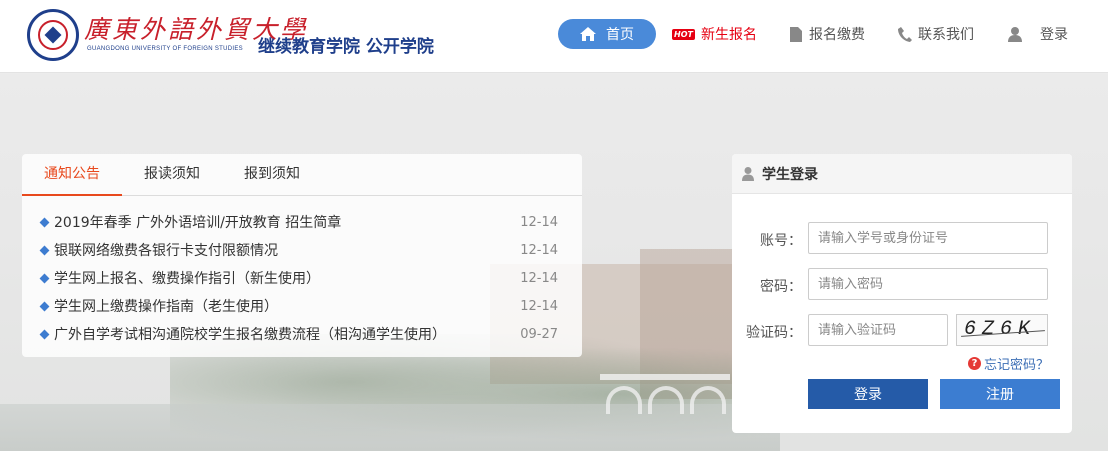  Describe the element at coordinates (1038, 34) in the screenshot. I see `nav-login: 登录` at that location.